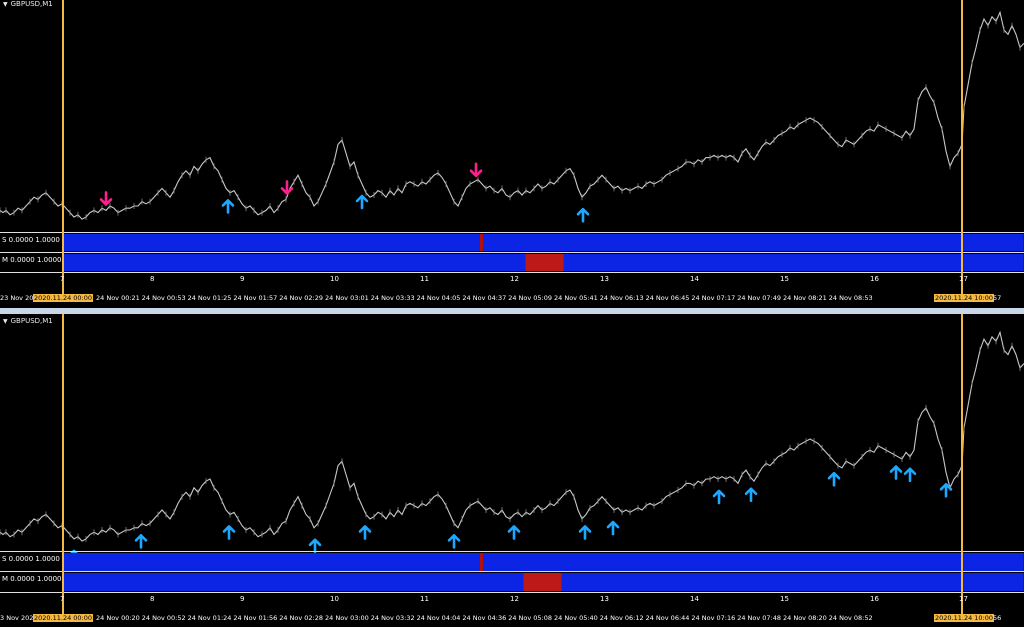 The width and height of the screenshot is (1024, 627). Describe the element at coordinates (32, 260) in the screenshot. I see `indicator-m-label-top: M 0.0000 1.0000` at that location.